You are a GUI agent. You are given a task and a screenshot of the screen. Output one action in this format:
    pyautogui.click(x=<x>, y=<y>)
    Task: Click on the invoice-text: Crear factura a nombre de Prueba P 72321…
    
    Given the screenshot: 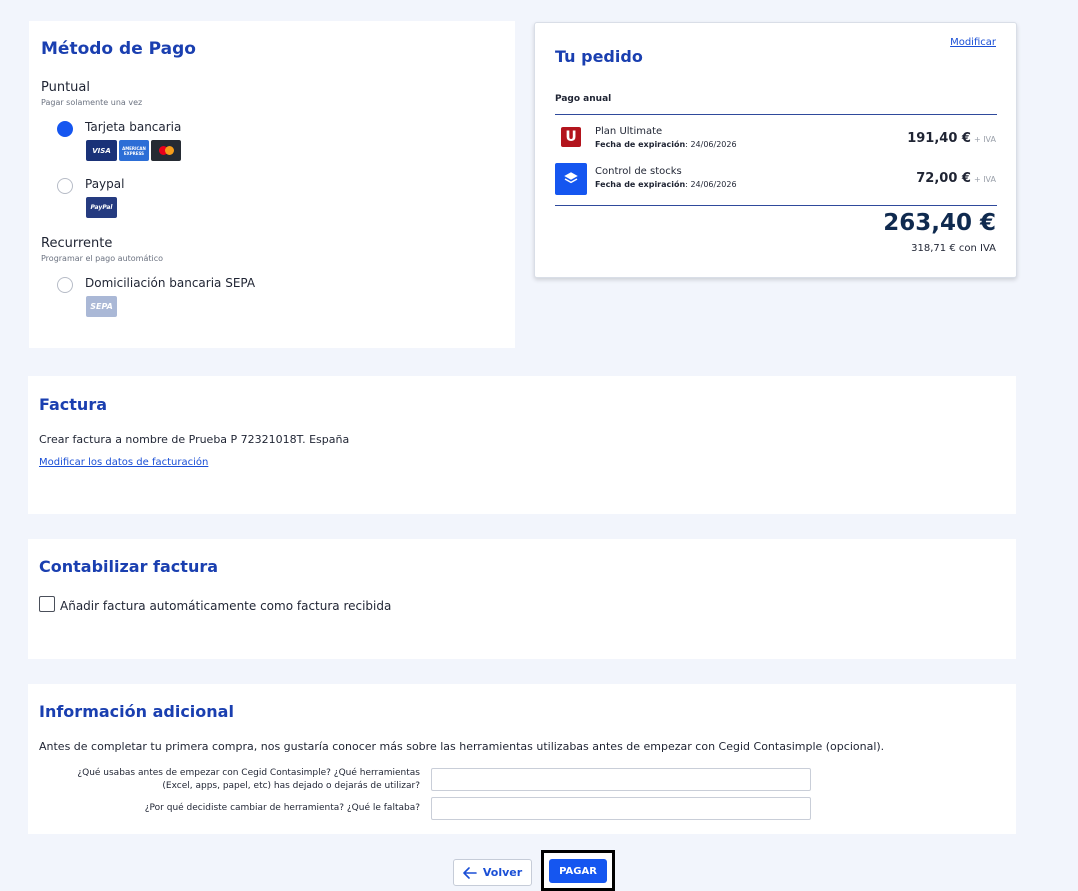 What is the action you would take?
    pyautogui.click(x=194, y=439)
    